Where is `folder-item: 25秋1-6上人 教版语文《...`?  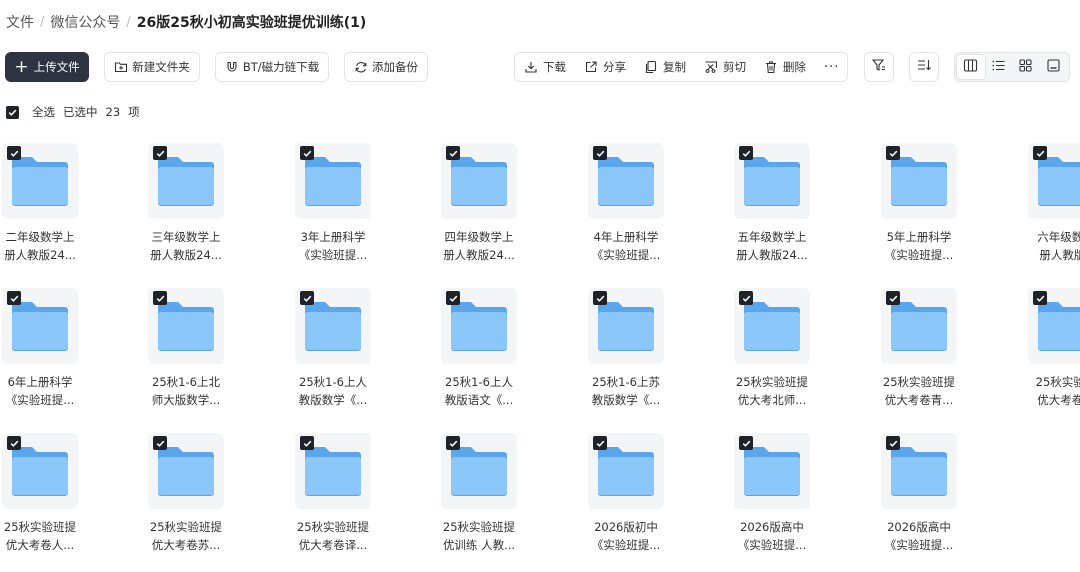
folder-item: 25秋1-6上人 教版语文《... is located at coordinates (506, 358).